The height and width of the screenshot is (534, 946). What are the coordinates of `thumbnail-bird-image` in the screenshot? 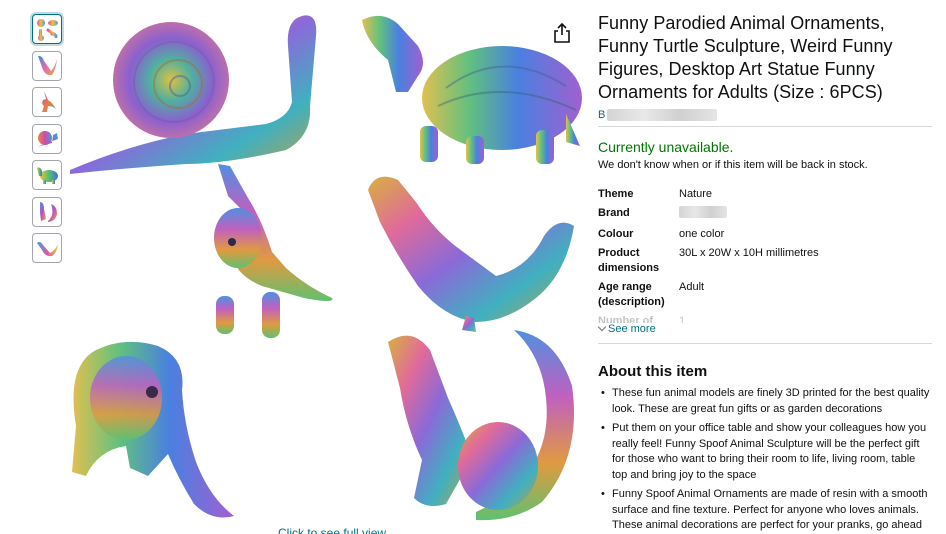 It's located at (47, 65).